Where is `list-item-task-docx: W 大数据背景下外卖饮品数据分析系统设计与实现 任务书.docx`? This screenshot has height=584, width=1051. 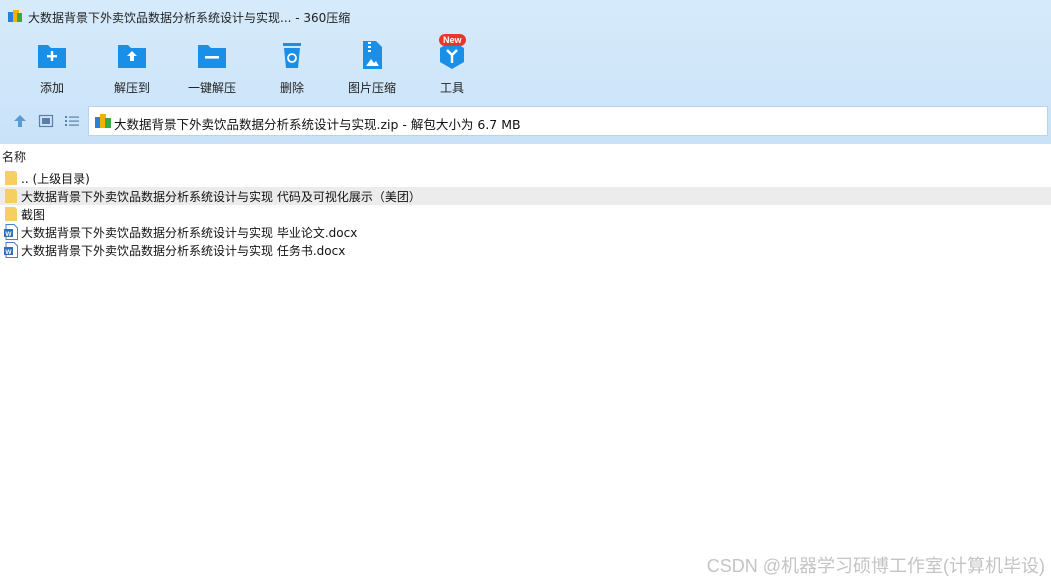
list-item-task-docx: W 大数据背景下外卖饮品数据分析系统设计与实现 任务书.docx is located at coordinates (525, 250).